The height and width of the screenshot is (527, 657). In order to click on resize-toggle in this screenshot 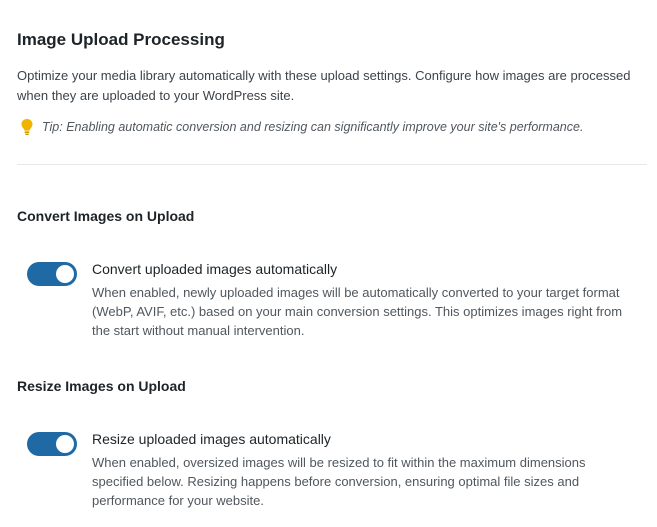, I will do `click(52, 444)`.